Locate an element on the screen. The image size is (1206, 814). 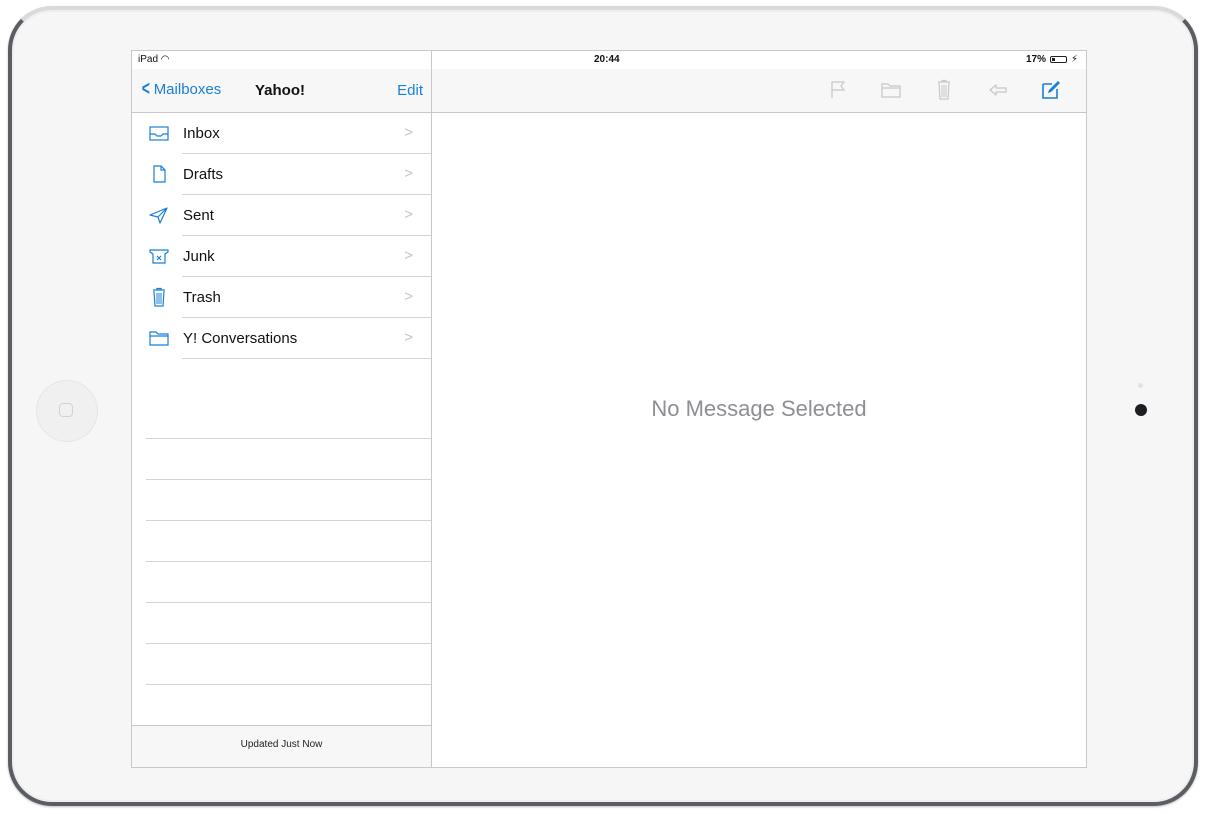
battery-status: 17% ⚡ is located at coordinates (1052, 59).